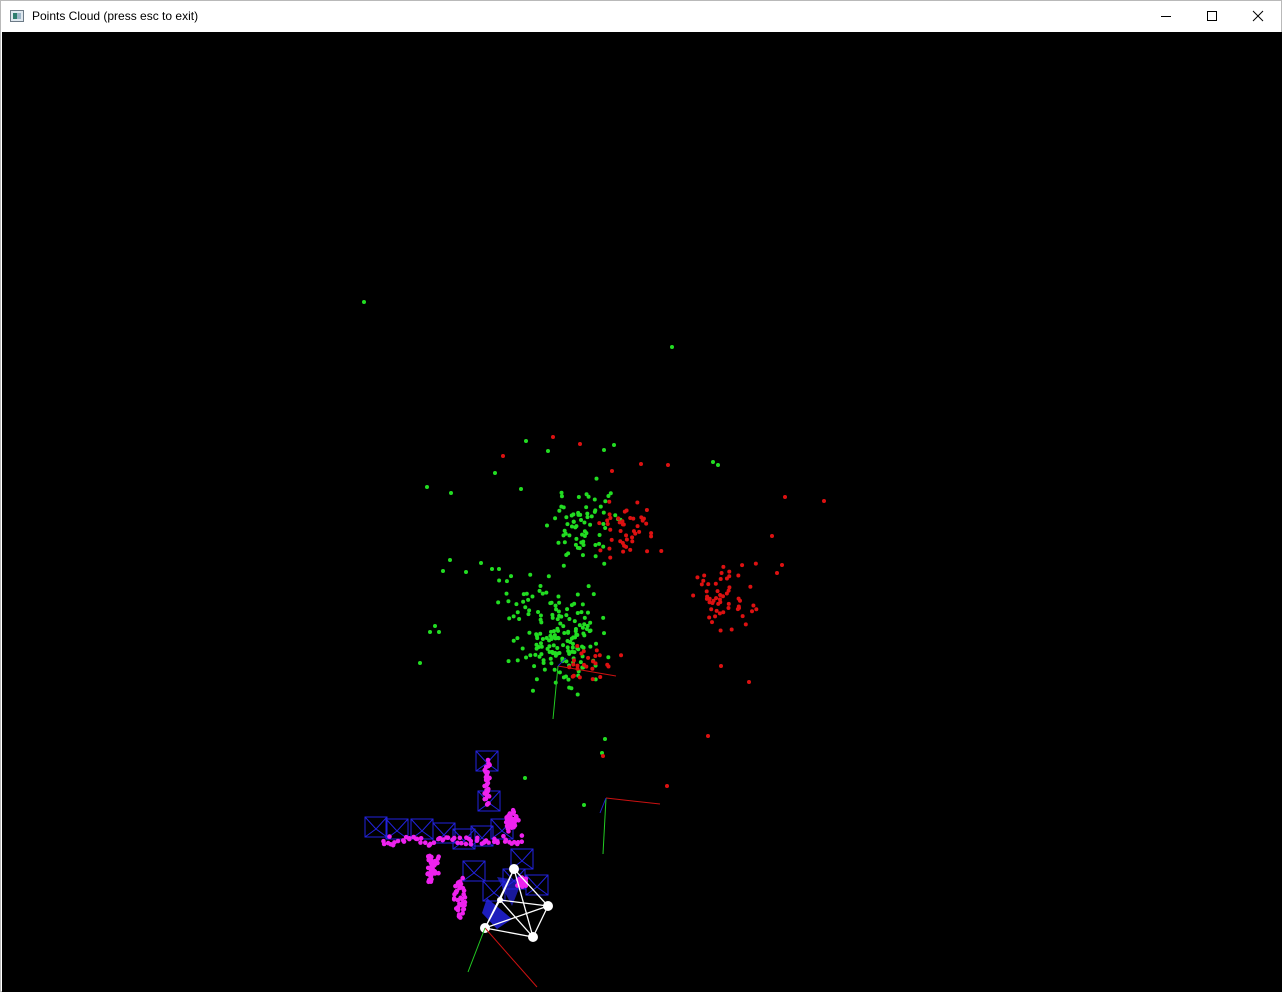 The width and height of the screenshot is (1282, 992). Describe the element at coordinates (1258, 16) in the screenshot. I see `close-button` at that location.